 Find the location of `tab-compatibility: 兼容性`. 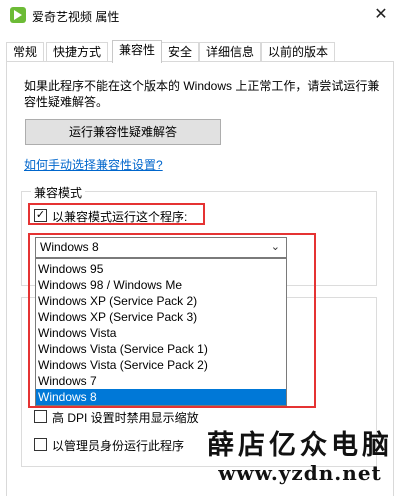

tab-compatibility: 兼容性 is located at coordinates (137, 51).